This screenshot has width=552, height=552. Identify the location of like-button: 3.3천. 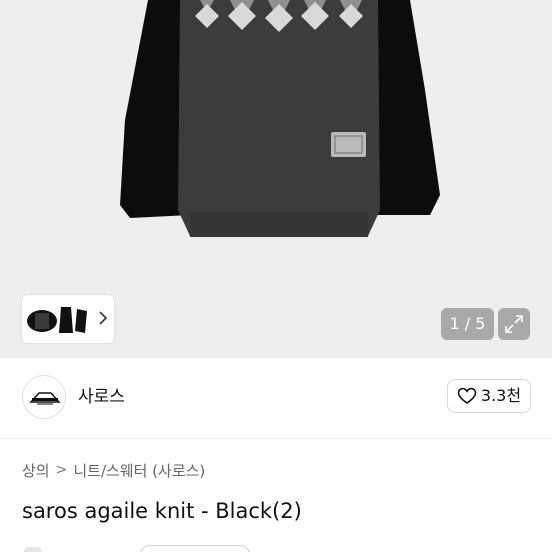
(489, 396).